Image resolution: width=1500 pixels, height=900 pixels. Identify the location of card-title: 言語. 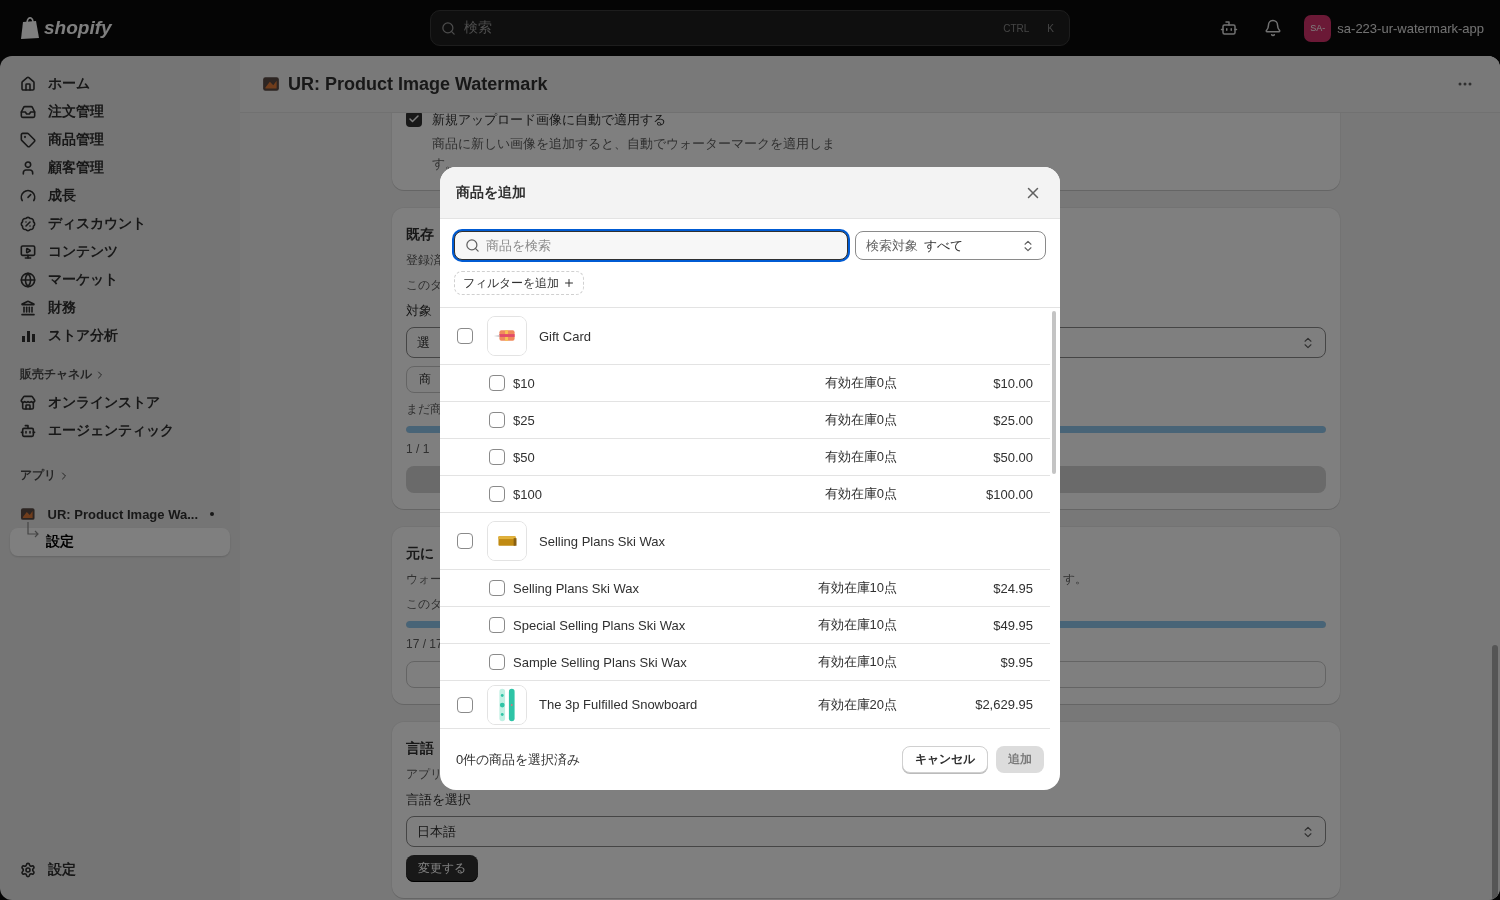
(420, 748).